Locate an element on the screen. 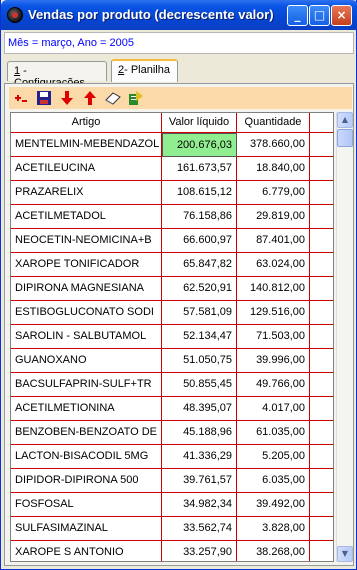  cell-valor-liquido: 62.520,91 is located at coordinates (199, 289).